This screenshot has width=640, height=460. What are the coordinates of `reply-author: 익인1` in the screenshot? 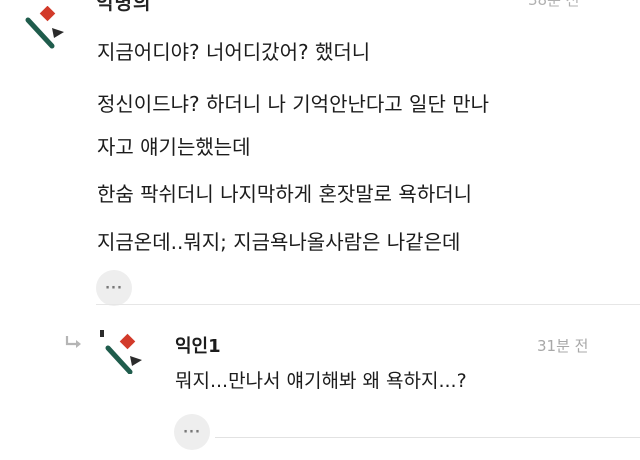 It's located at (198, 345).